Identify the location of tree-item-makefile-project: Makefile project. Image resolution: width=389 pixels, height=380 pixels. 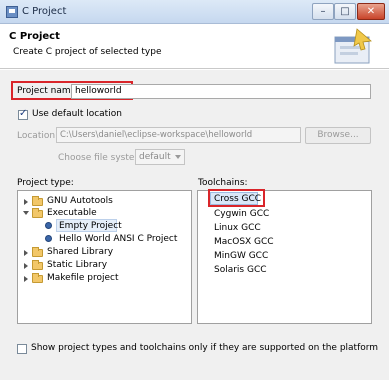
(83, 278).